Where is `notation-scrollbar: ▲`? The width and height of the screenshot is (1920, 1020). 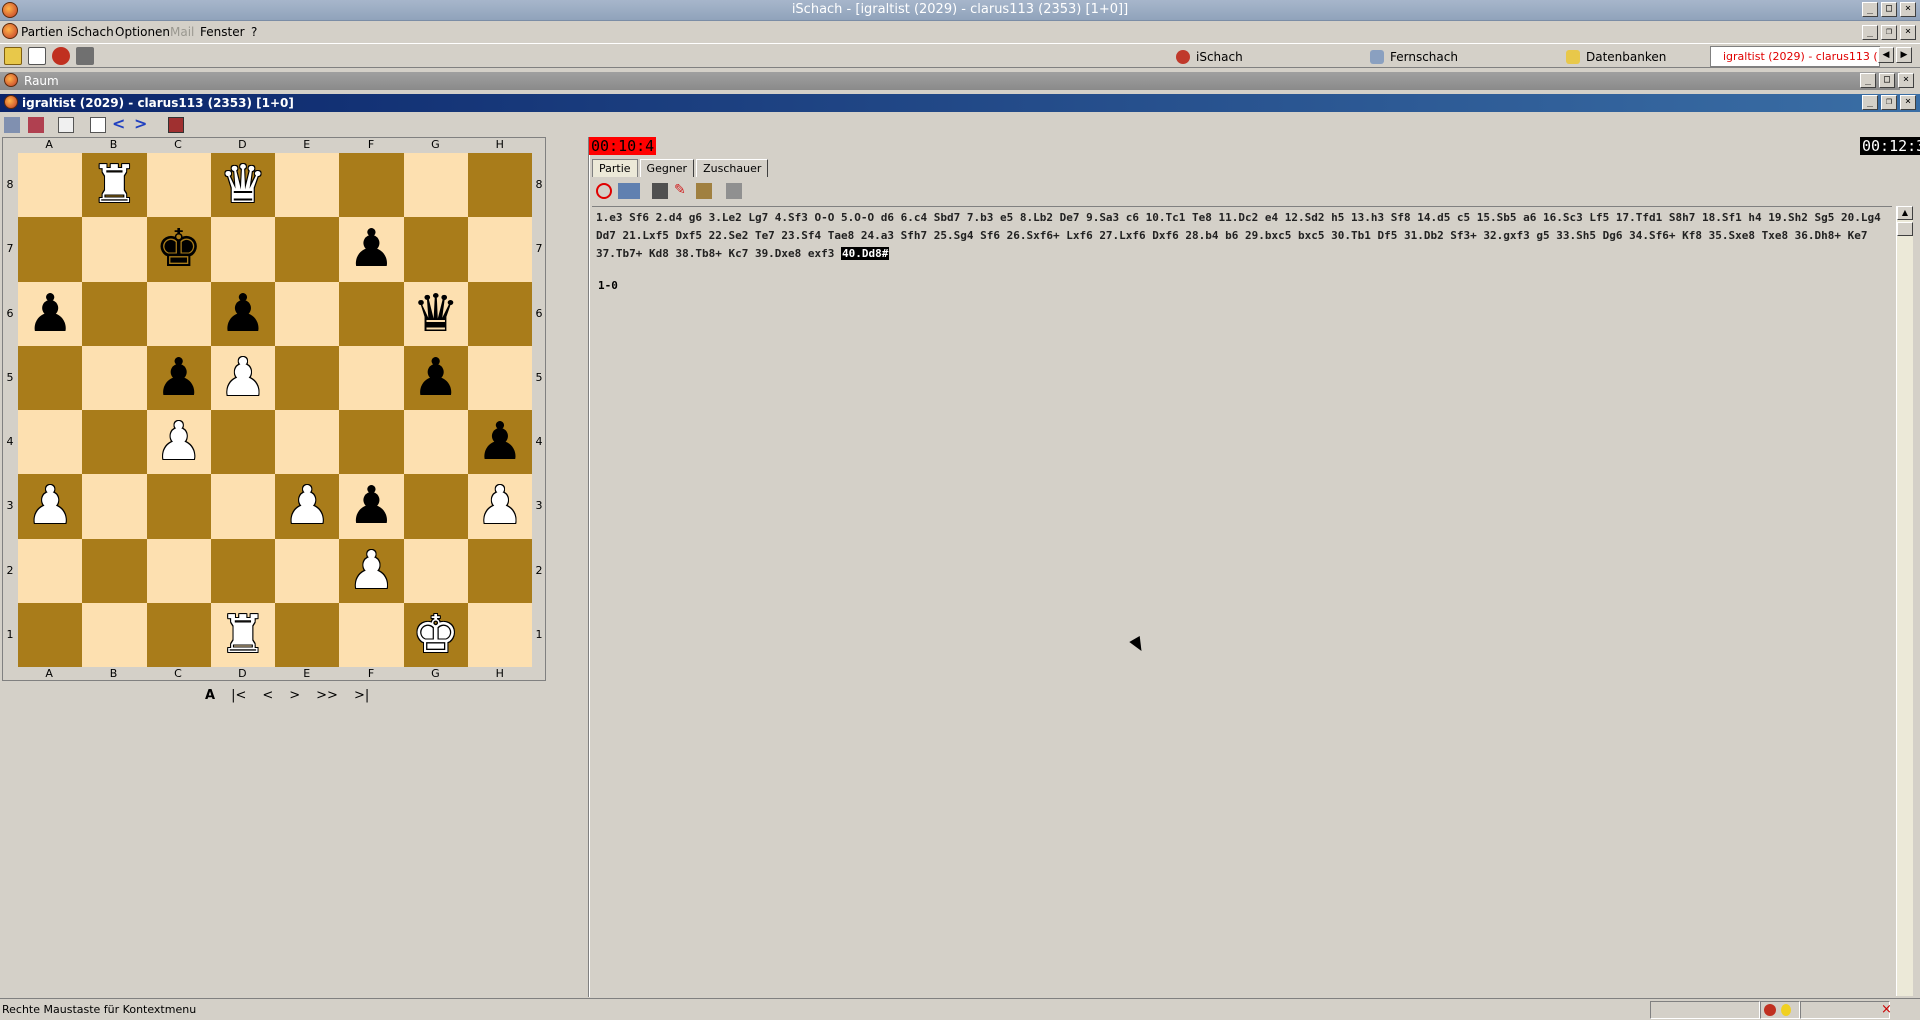 notation-scrollbar: ▲ is located at coordinates (1904, 601).